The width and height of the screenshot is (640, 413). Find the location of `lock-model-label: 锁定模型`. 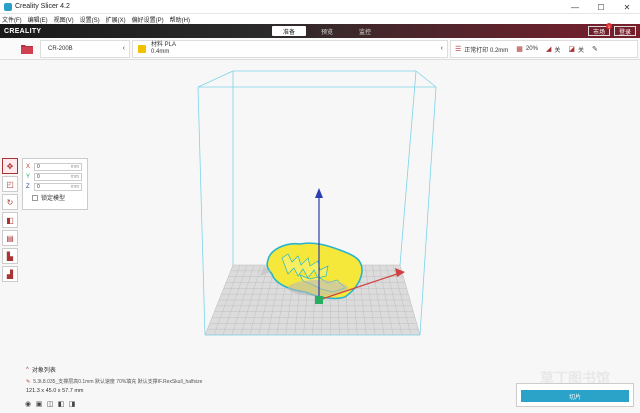

lock-model-label: 锁定模型 is located at coordinates (53, 199).